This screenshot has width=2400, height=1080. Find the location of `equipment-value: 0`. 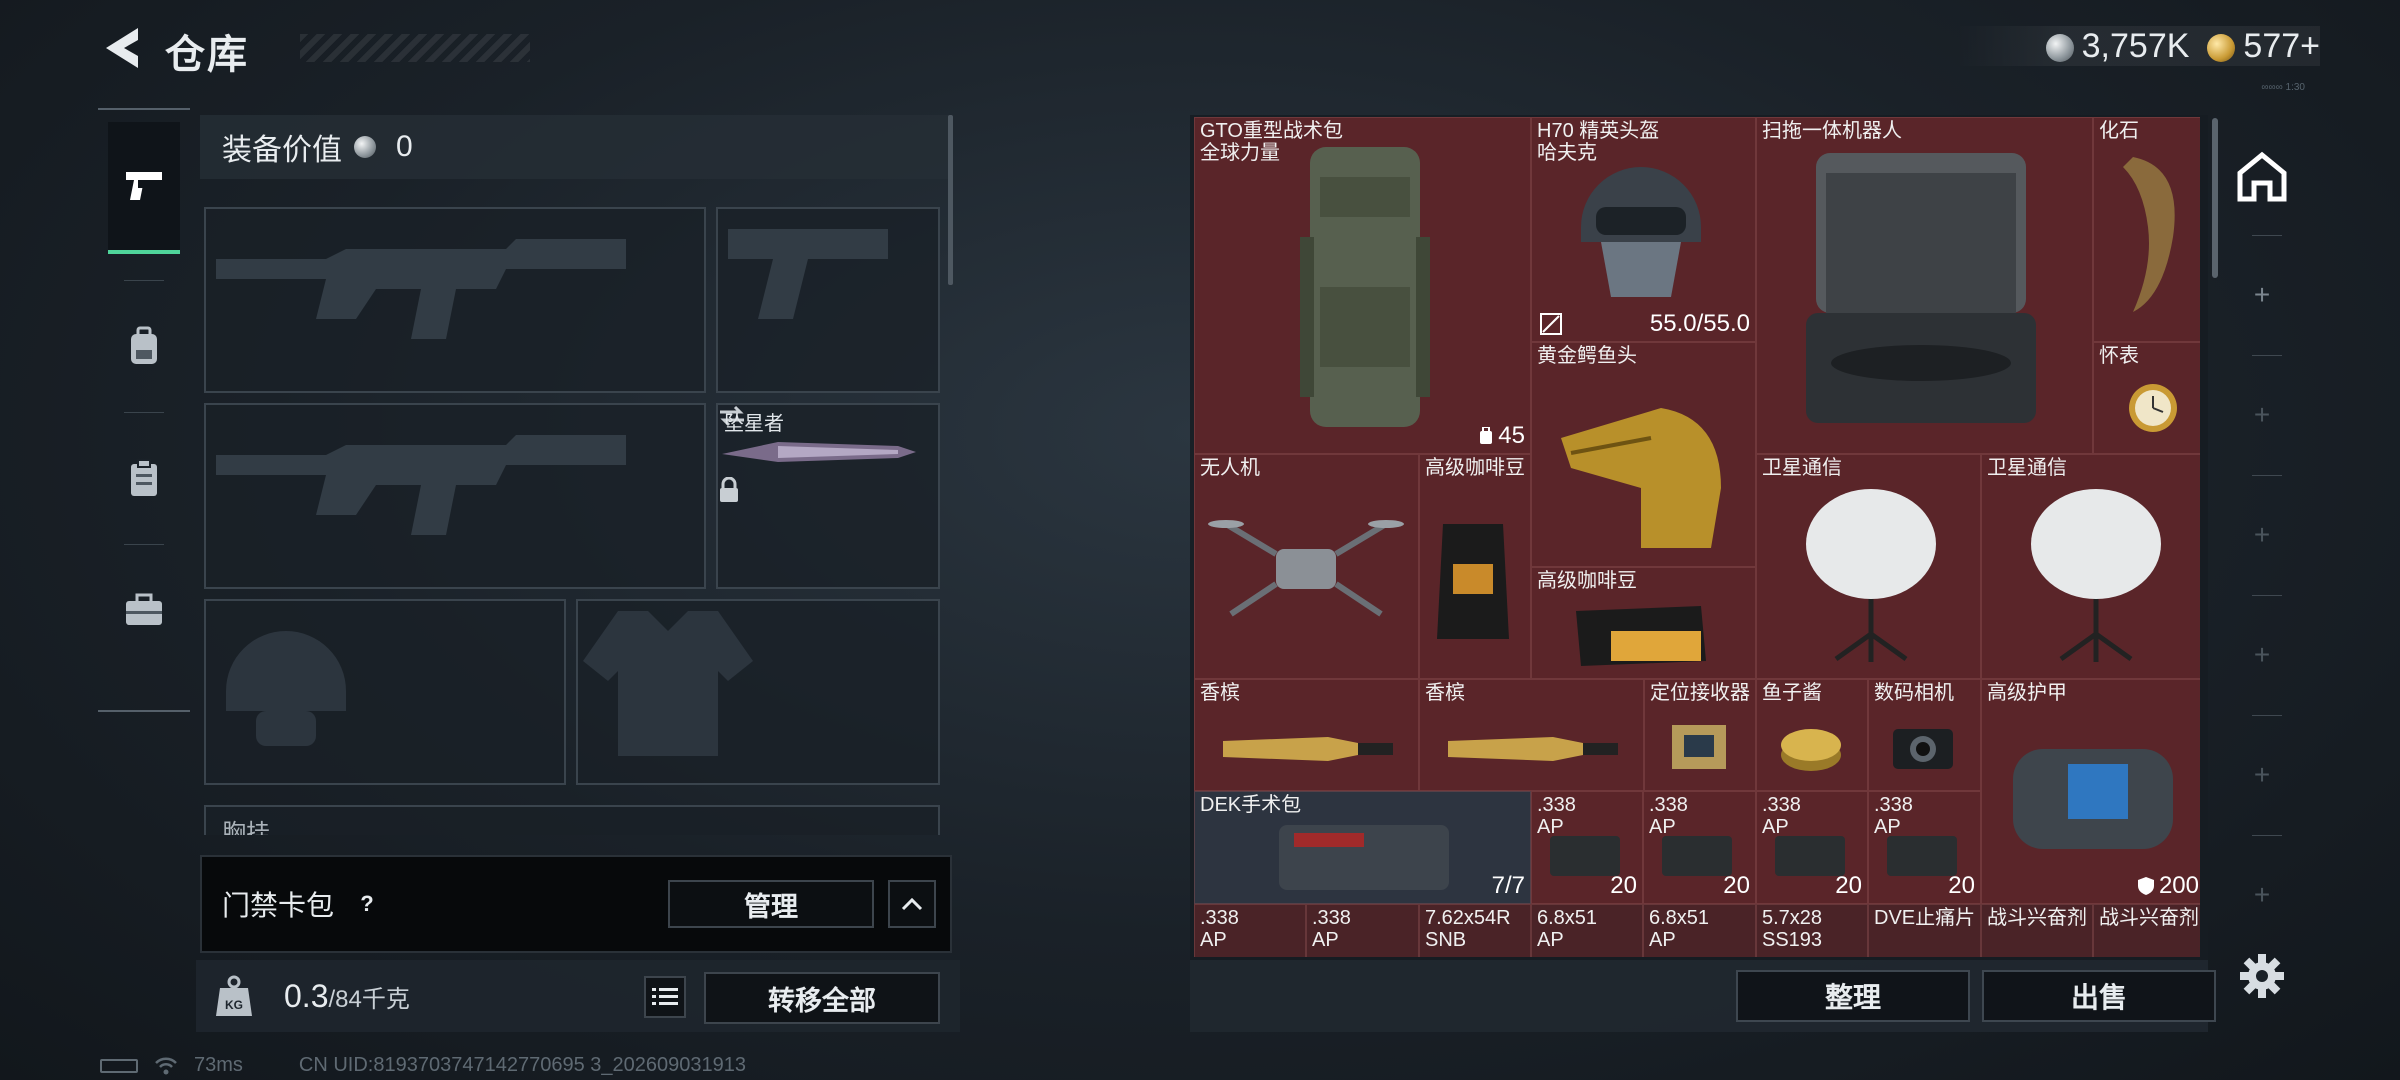

equipment-value: 0 is located at coordinates (404, 146).